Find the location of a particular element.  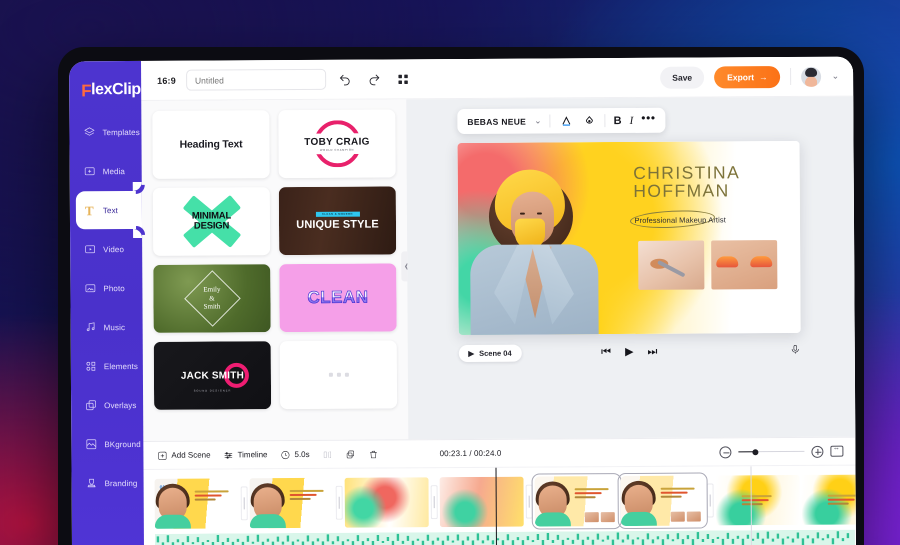

transport-controls: ⏮ ▶ ⏭ is located at coordinates (629, 351).